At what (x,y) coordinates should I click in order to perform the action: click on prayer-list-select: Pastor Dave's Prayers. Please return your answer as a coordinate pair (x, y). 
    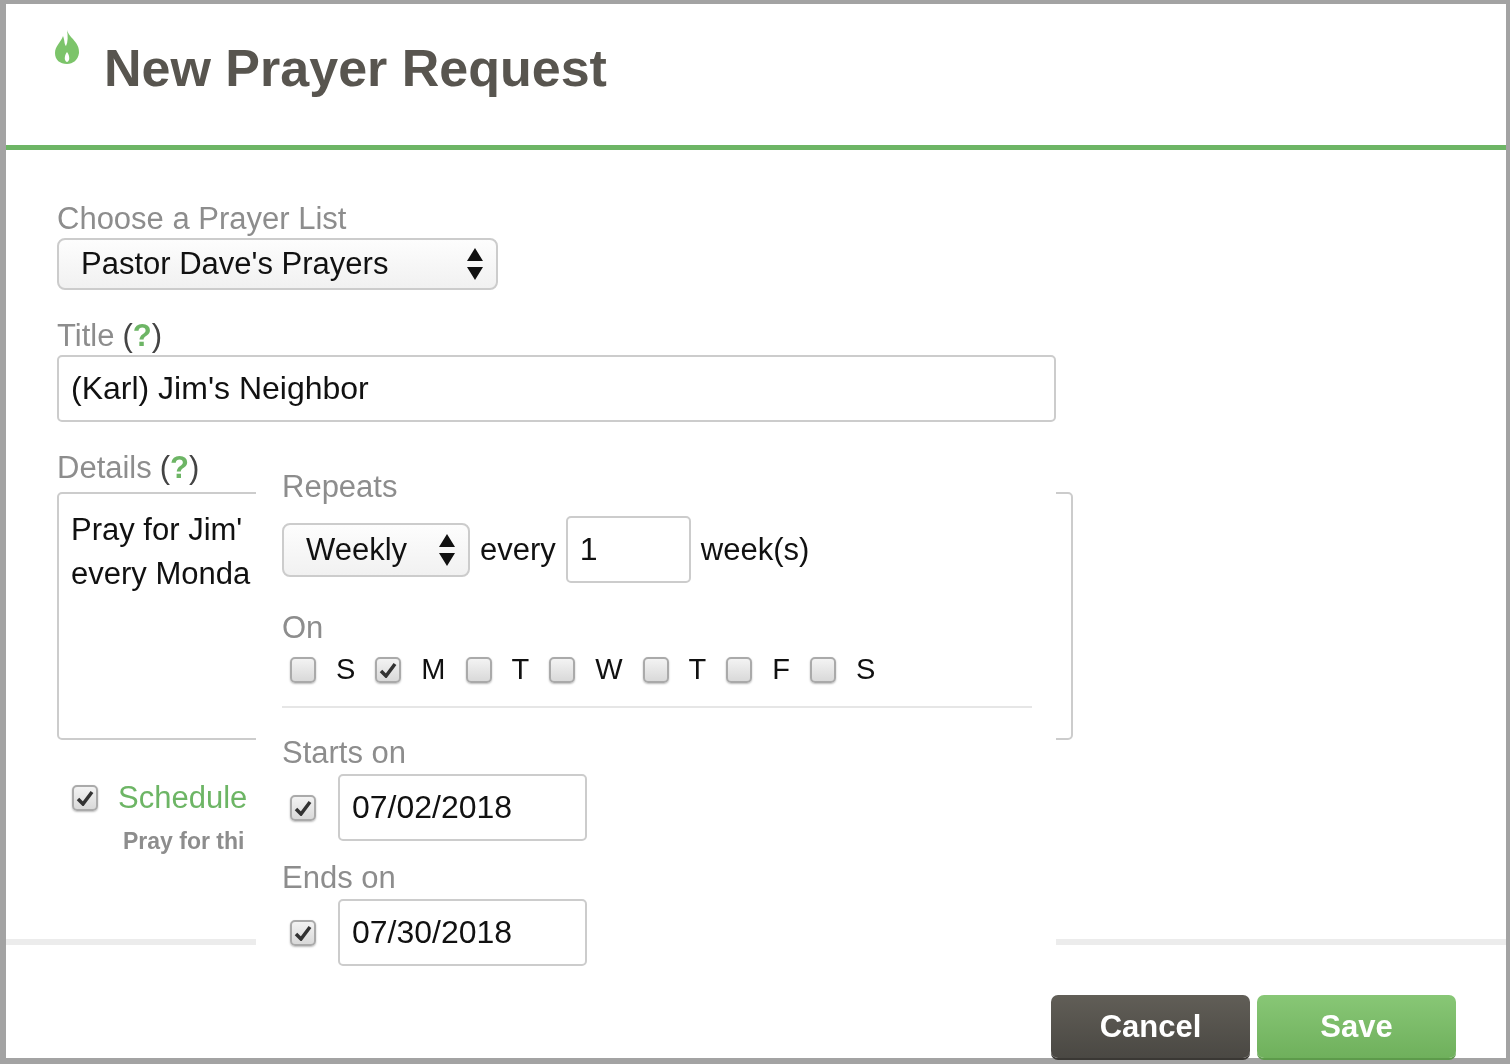
    Looking at the image, I should click on (277, 264).